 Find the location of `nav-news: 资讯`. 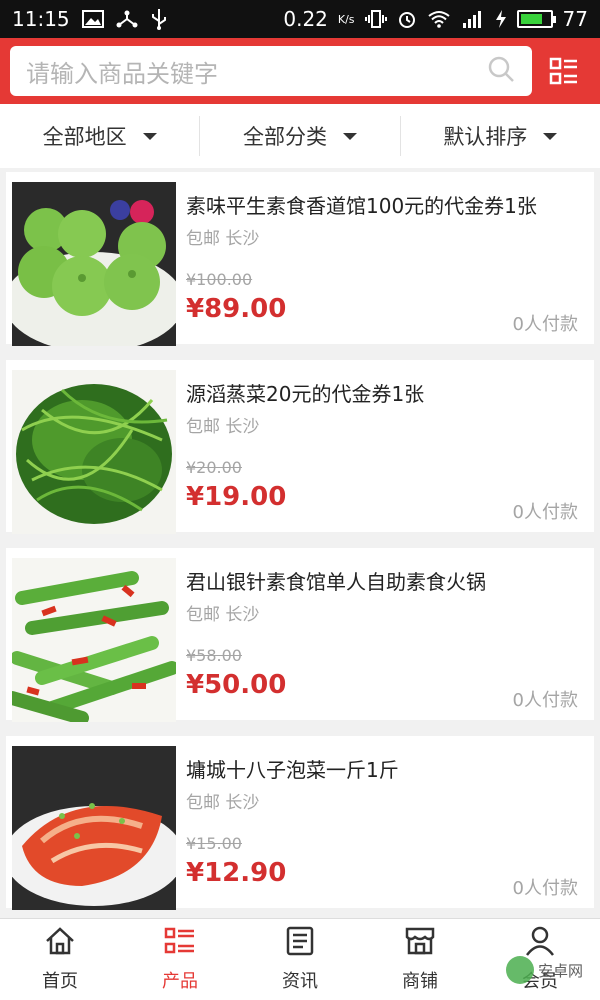

nav-news: 资讯 is located at coordinates (300, 959).